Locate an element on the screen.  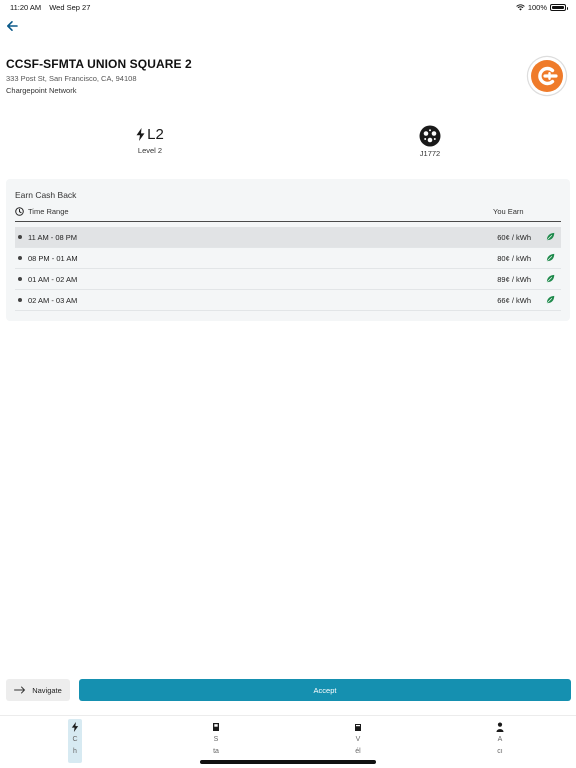
accept-button: Accept is located at coordinates (325, 690).